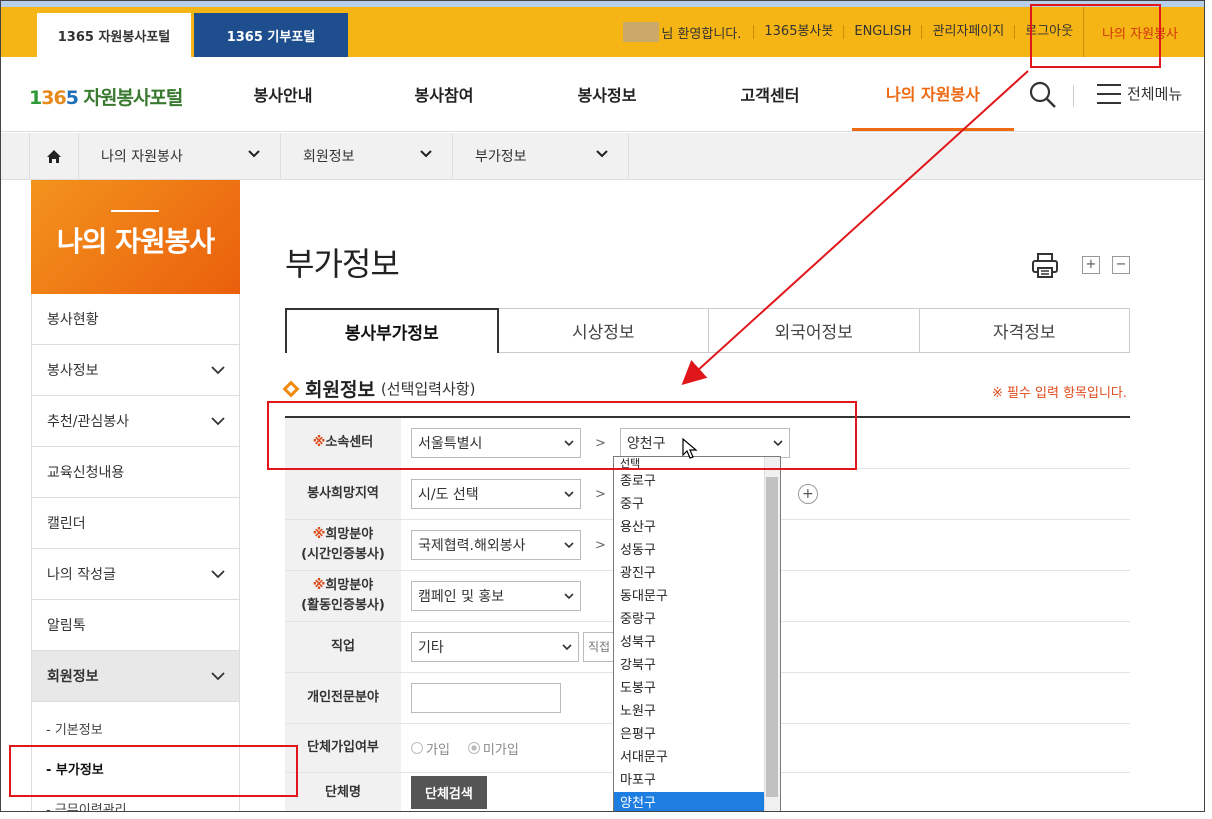  Describe the element at coordinates (135, 472) in the screenshot. I see `sidebar-item-education: 교육신청내용` at that location.